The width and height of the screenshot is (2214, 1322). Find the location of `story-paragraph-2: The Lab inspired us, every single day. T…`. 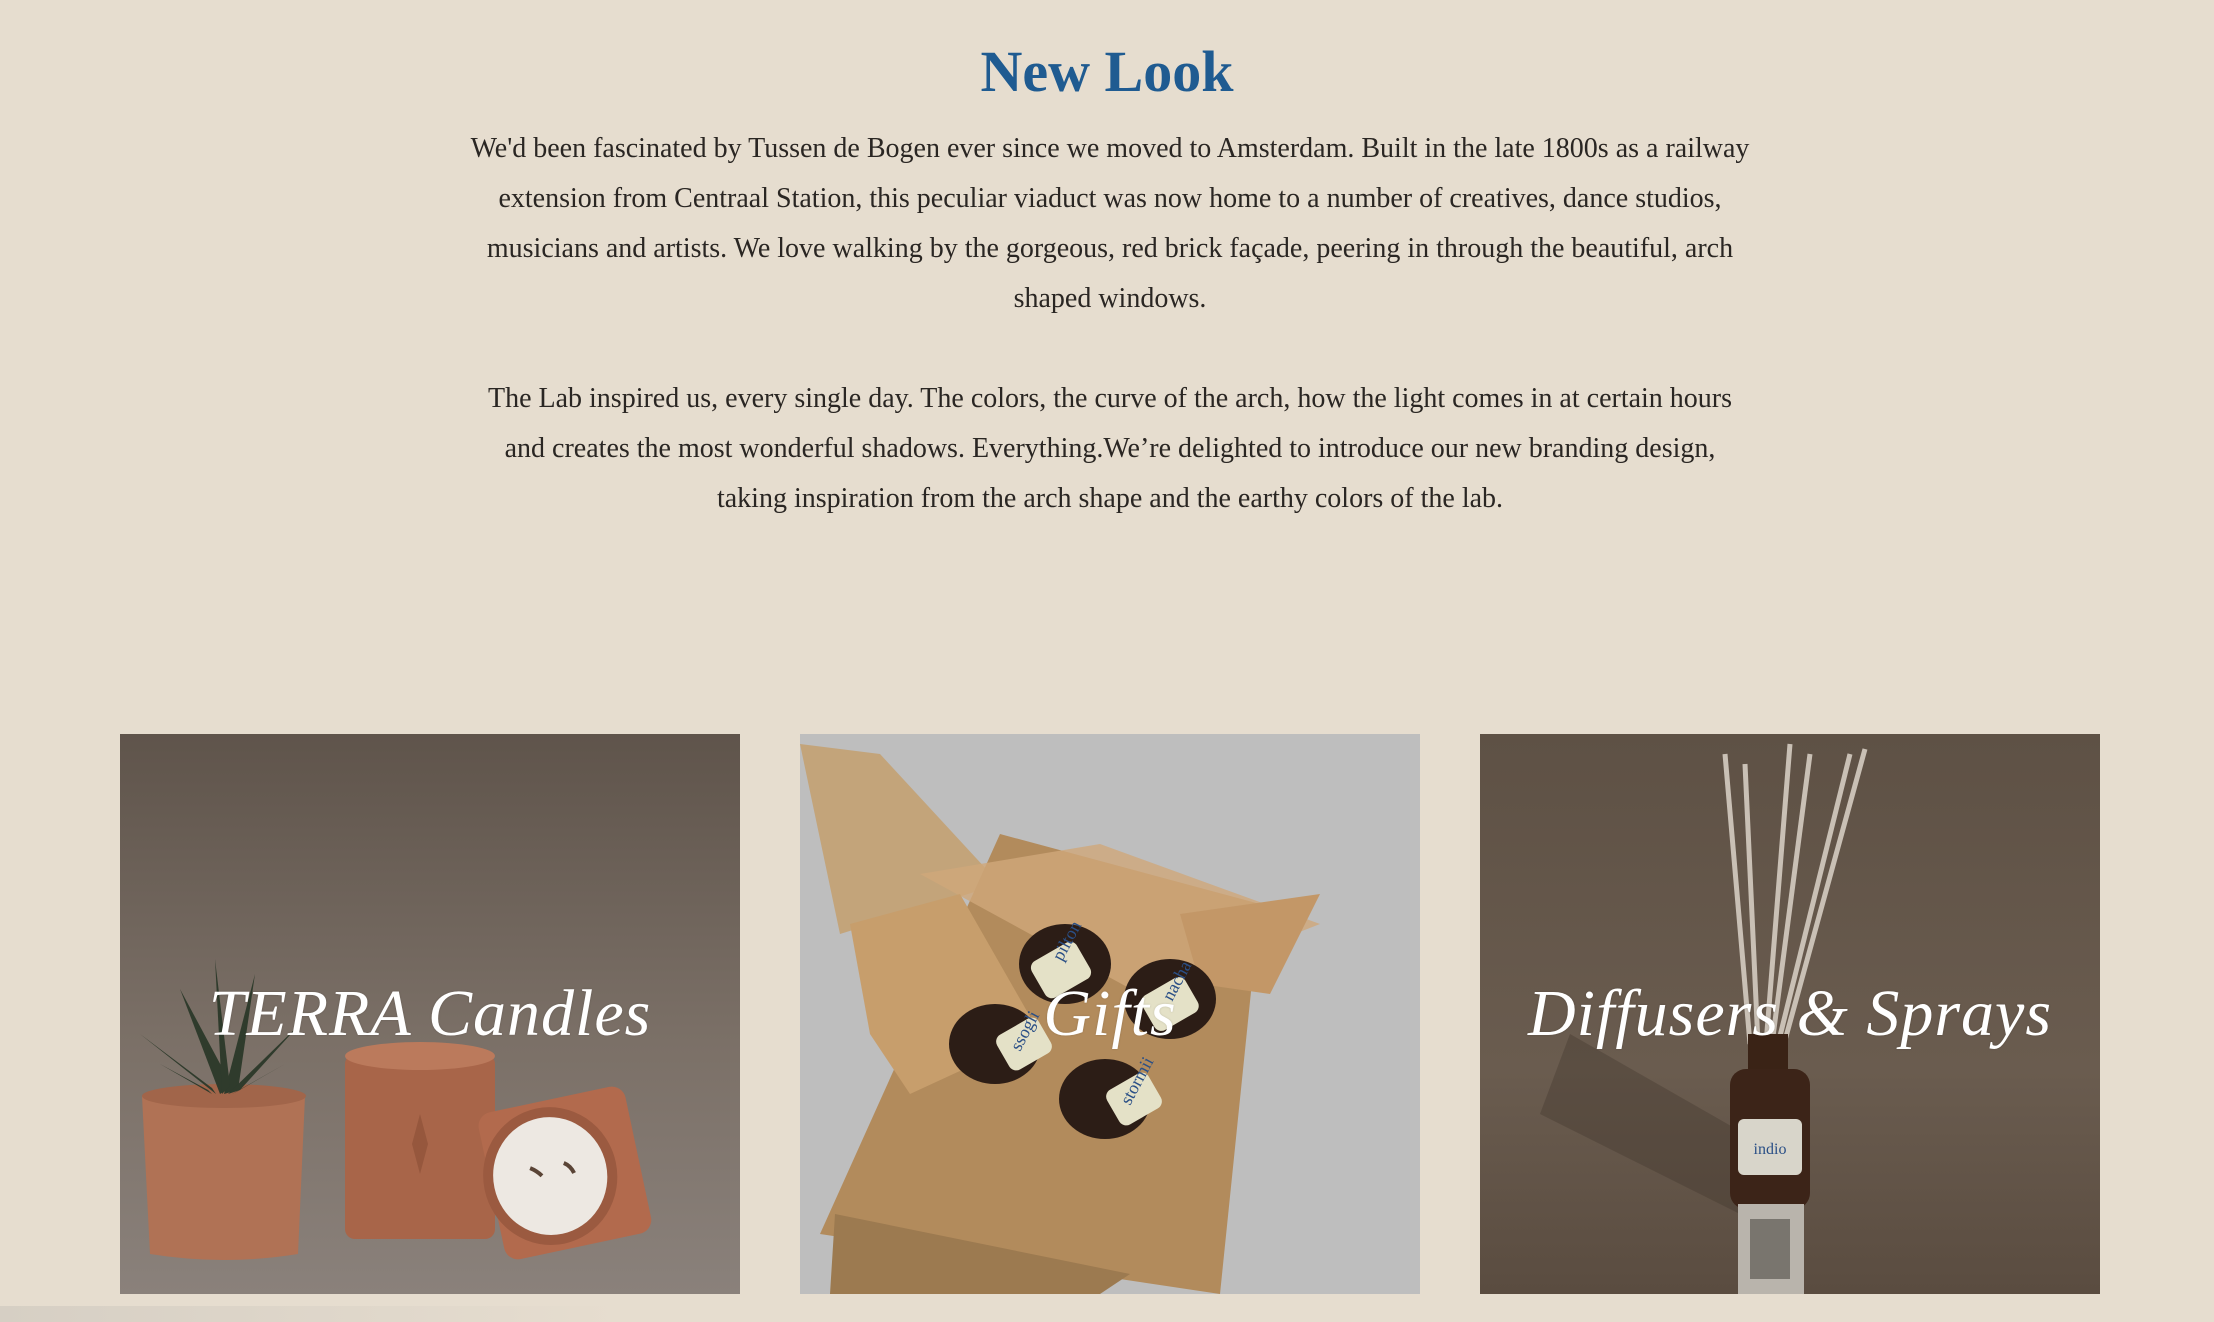

story-paragraph-2: The Lab inspired us, every single day. T… is located at coordinates (1110, 448).